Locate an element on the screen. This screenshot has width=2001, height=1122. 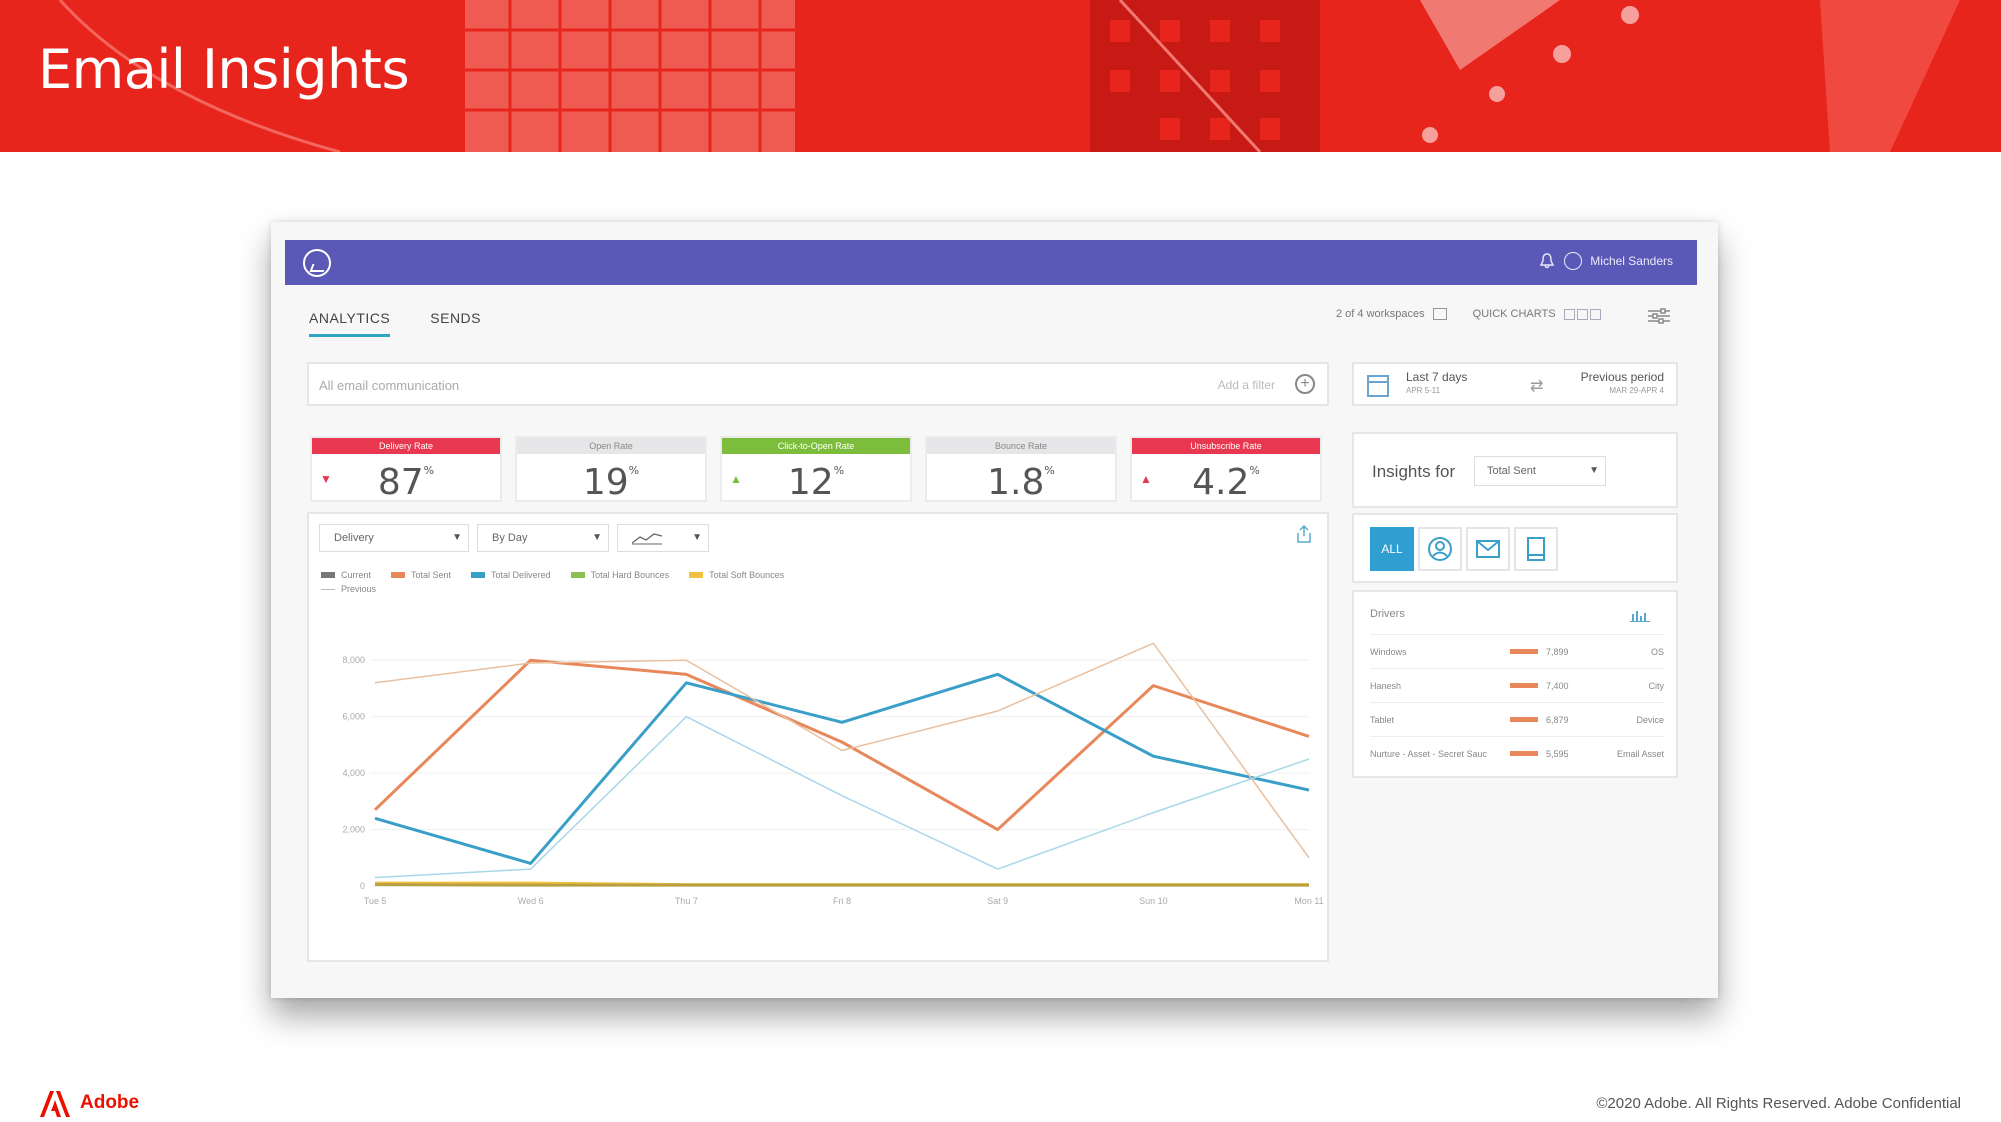
drivers-title: Drivers is located at coordinates (1387, 614).